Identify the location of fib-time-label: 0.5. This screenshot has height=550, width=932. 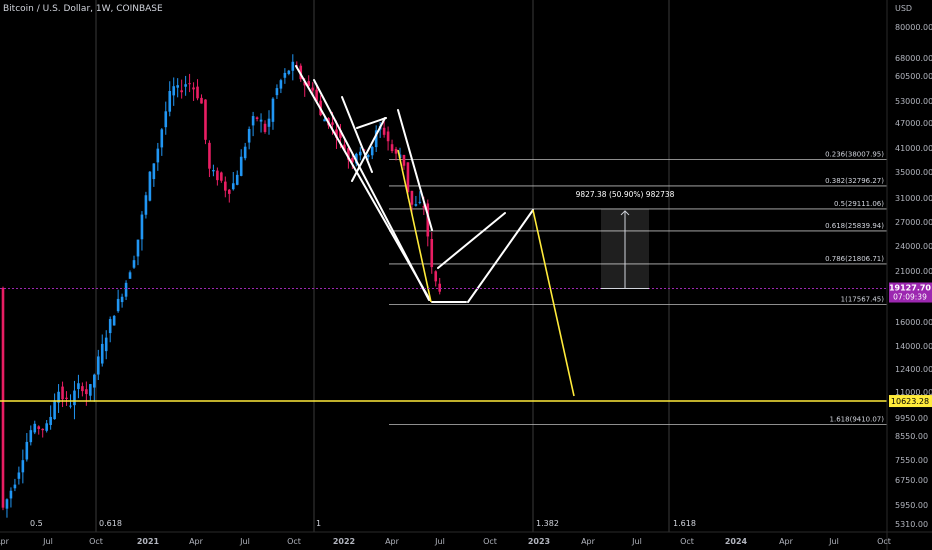
(36, 523).